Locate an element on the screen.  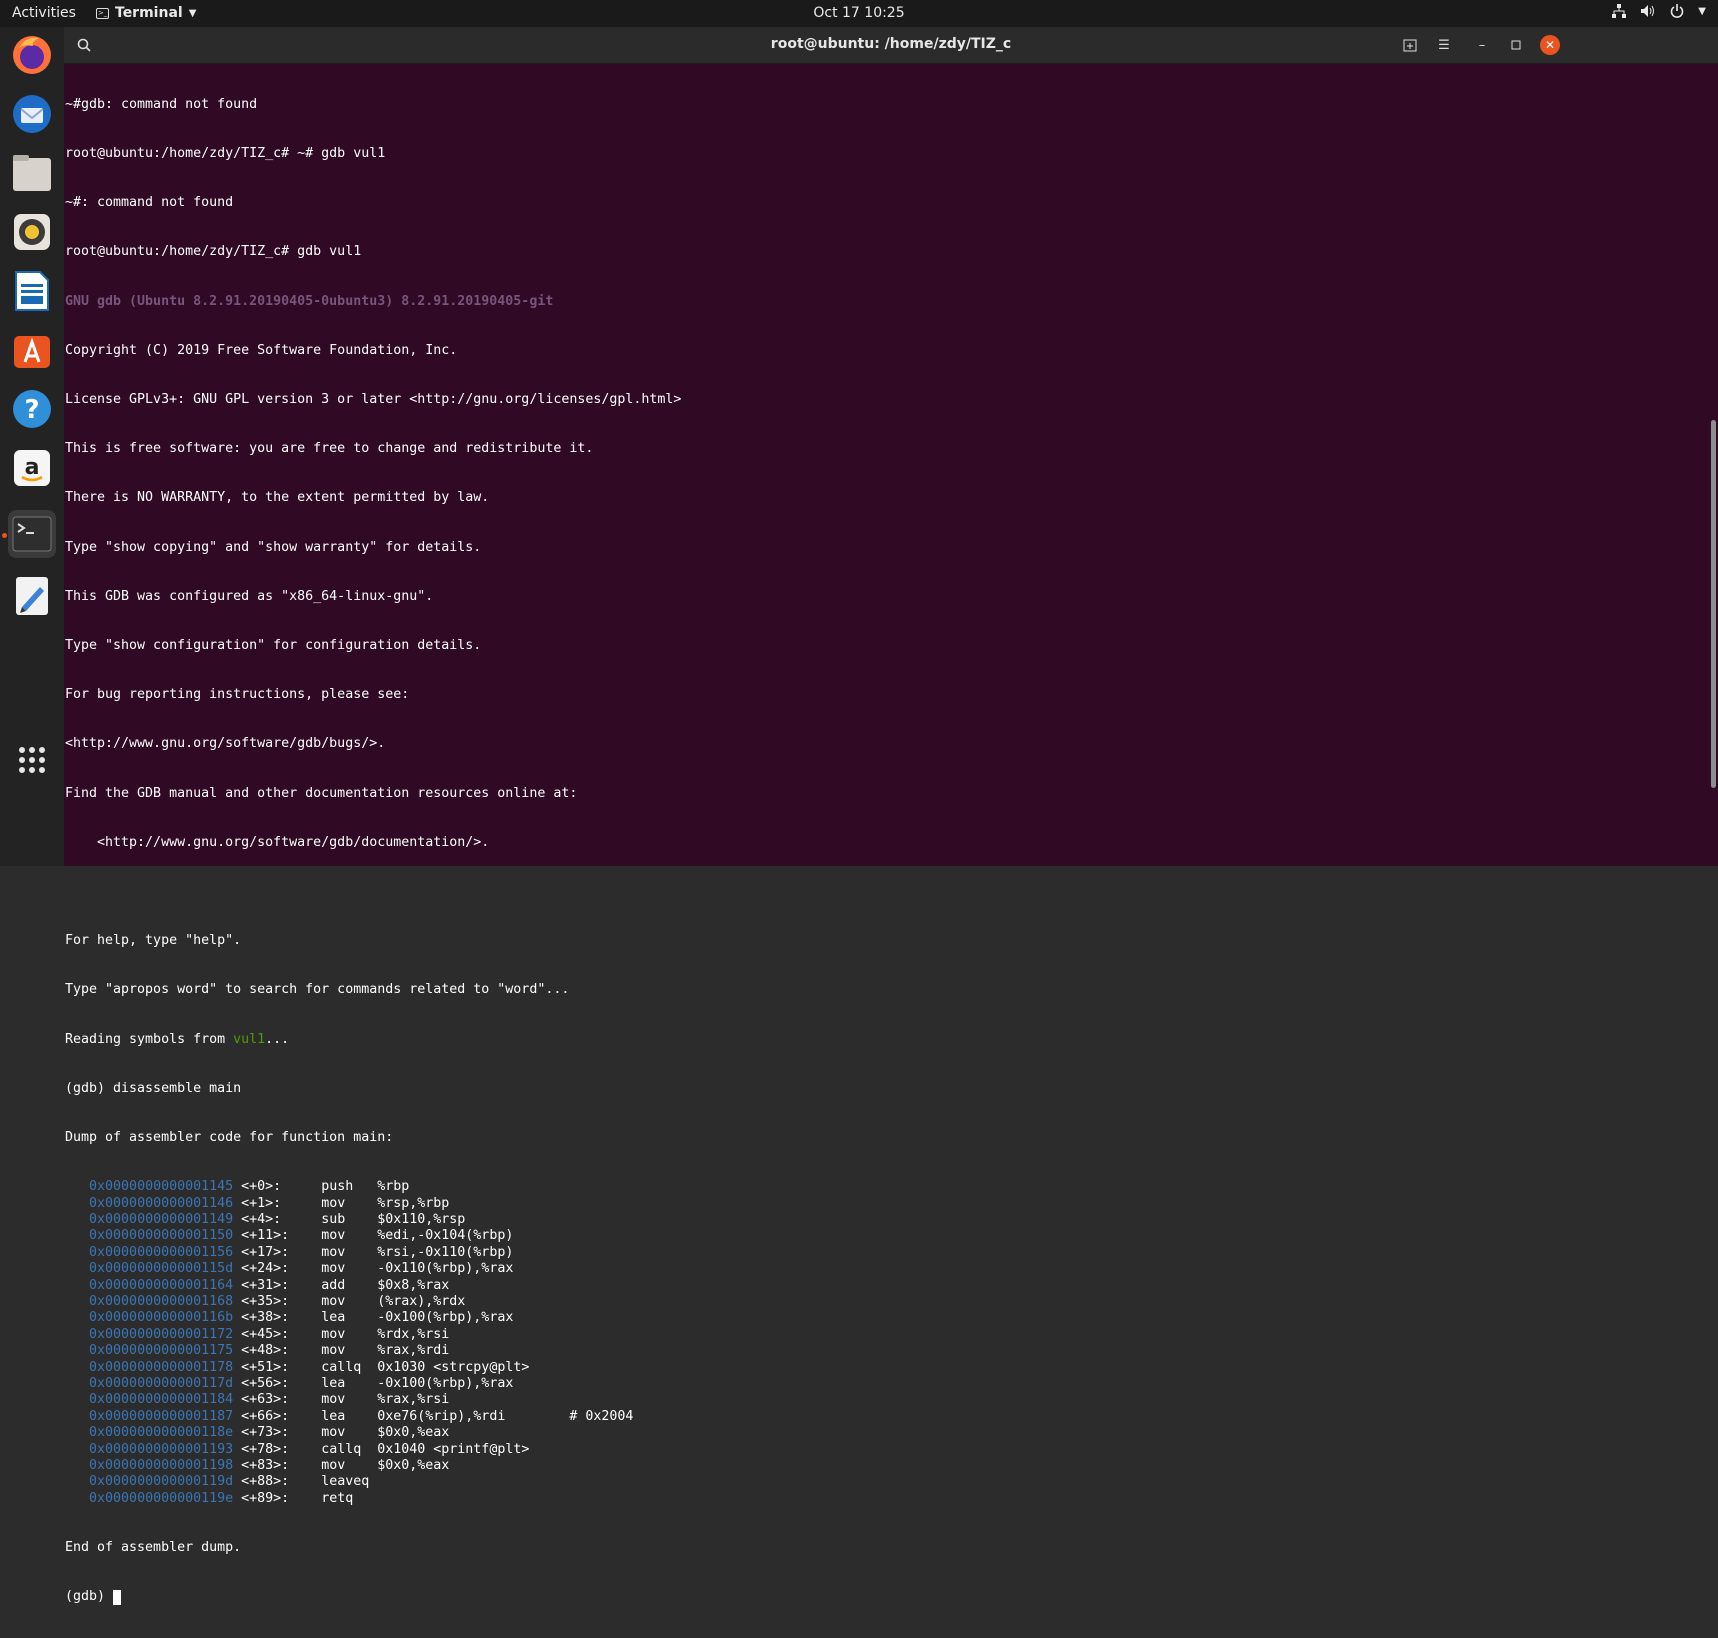
asm-address: 0x0000000000001184 is located at coordinates (161, 1400).